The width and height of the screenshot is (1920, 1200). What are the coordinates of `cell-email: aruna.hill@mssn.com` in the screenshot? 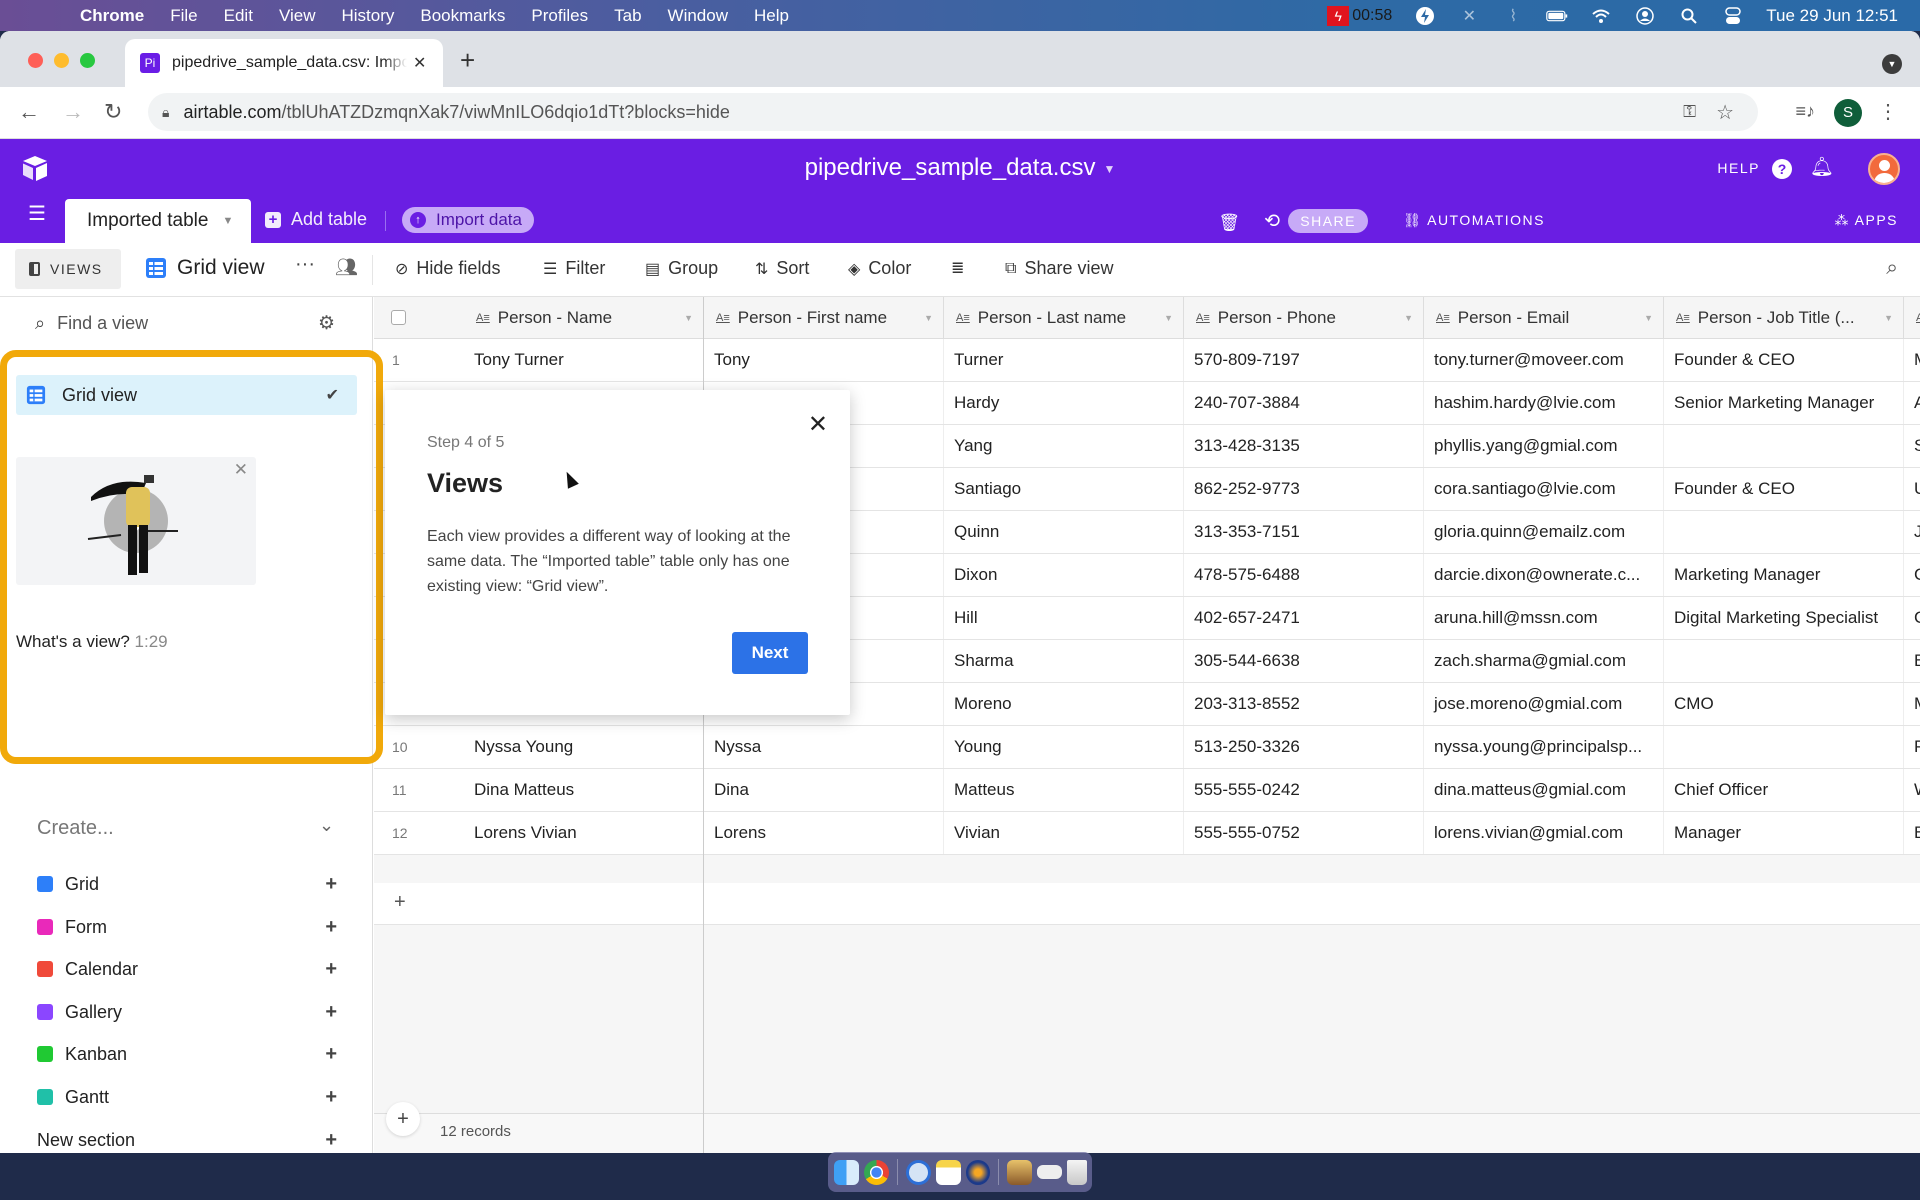 It's located at (1544, 618).